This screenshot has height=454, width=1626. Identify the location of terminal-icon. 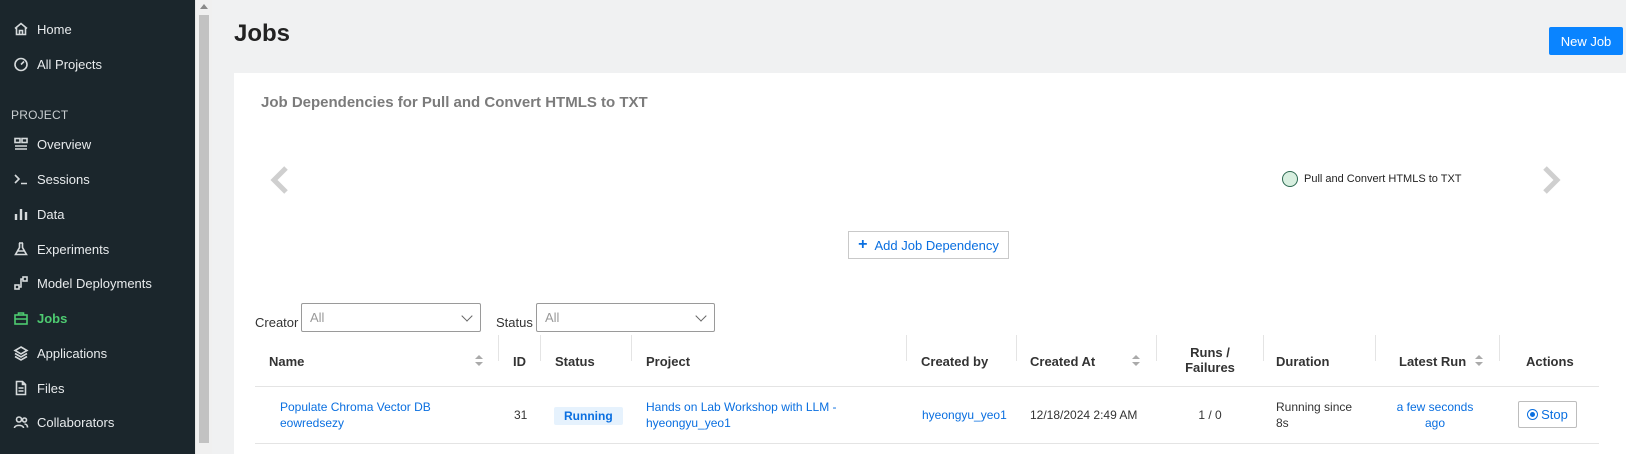
(21, 179).